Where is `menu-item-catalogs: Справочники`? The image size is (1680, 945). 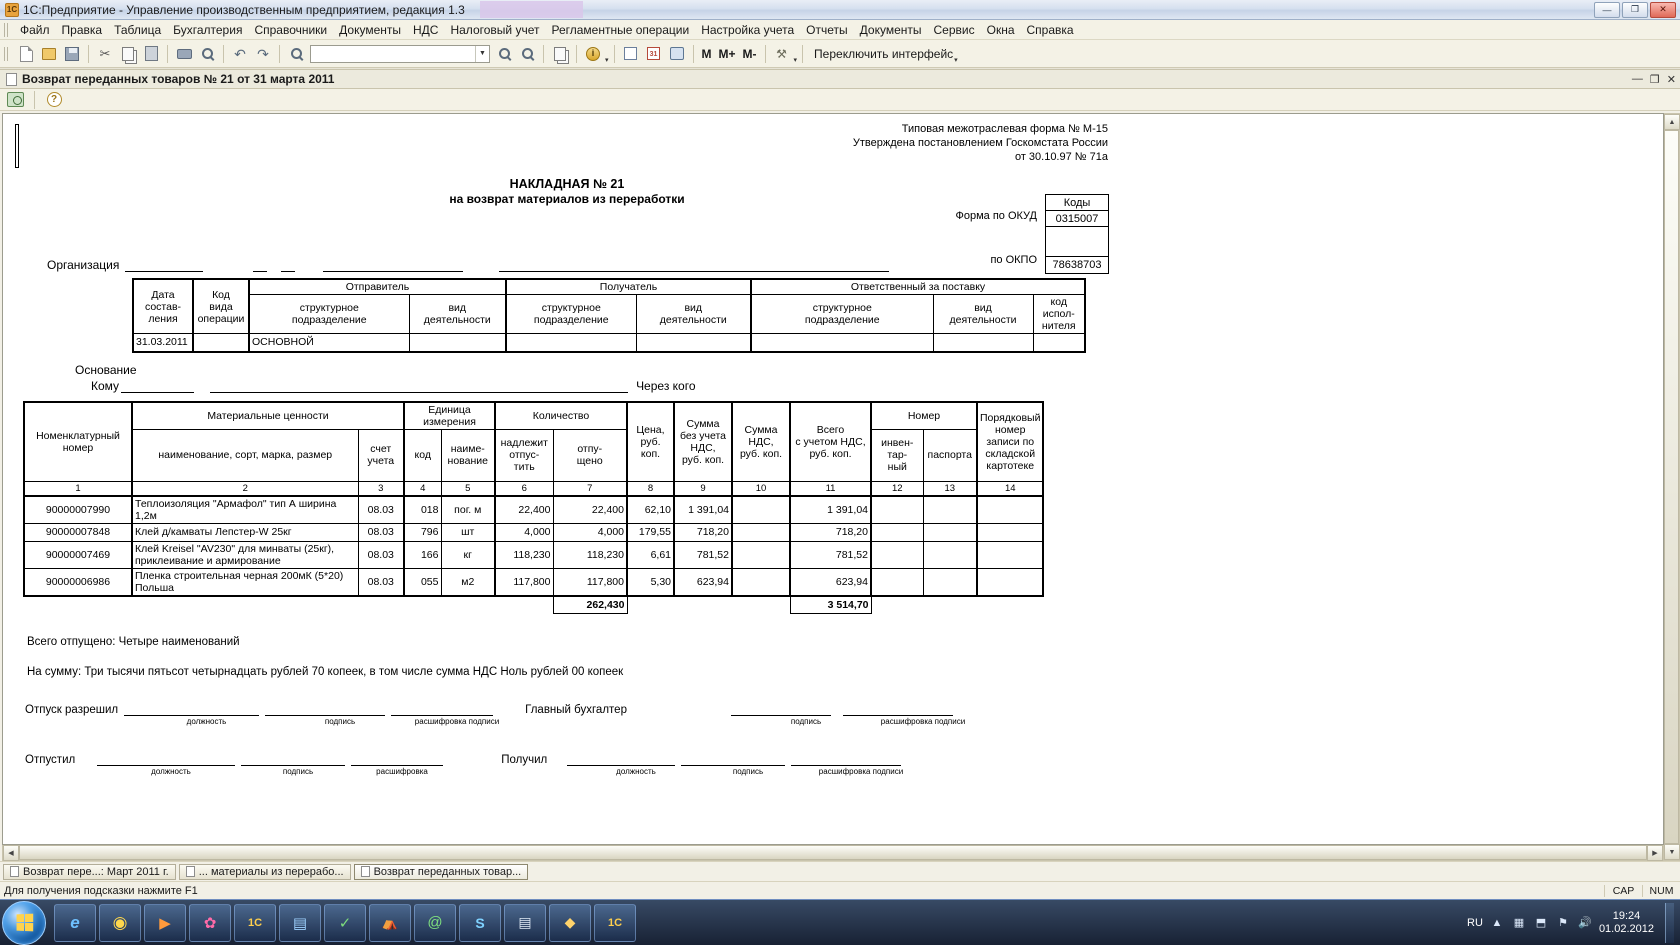
menu-item-catalogs: Справочники is located at coordinates (290, 30).